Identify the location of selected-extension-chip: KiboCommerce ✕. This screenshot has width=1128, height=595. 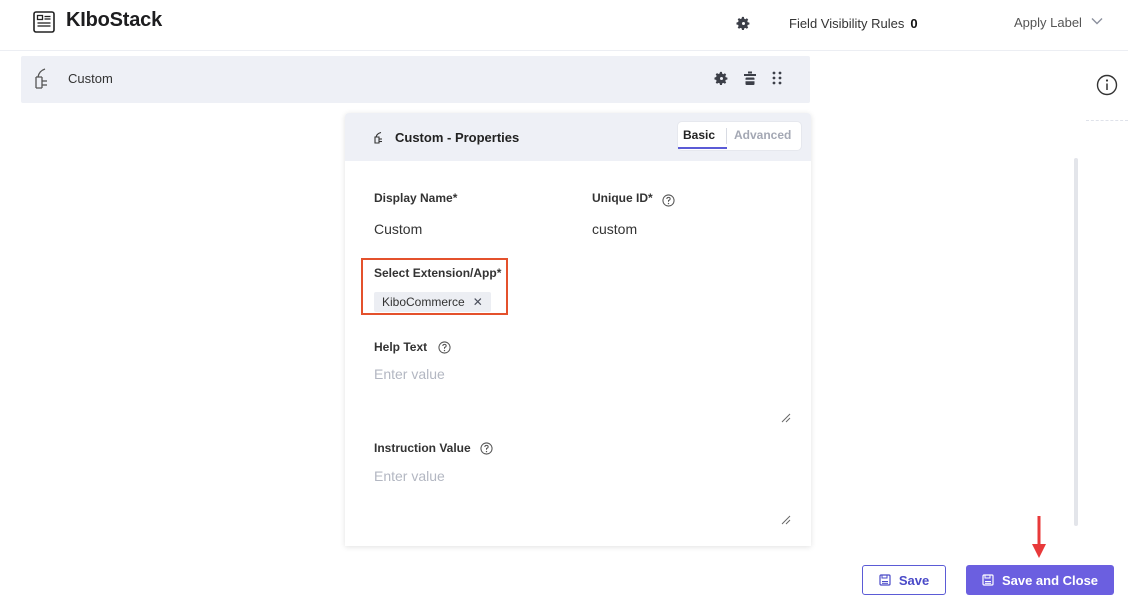
(432, 302).